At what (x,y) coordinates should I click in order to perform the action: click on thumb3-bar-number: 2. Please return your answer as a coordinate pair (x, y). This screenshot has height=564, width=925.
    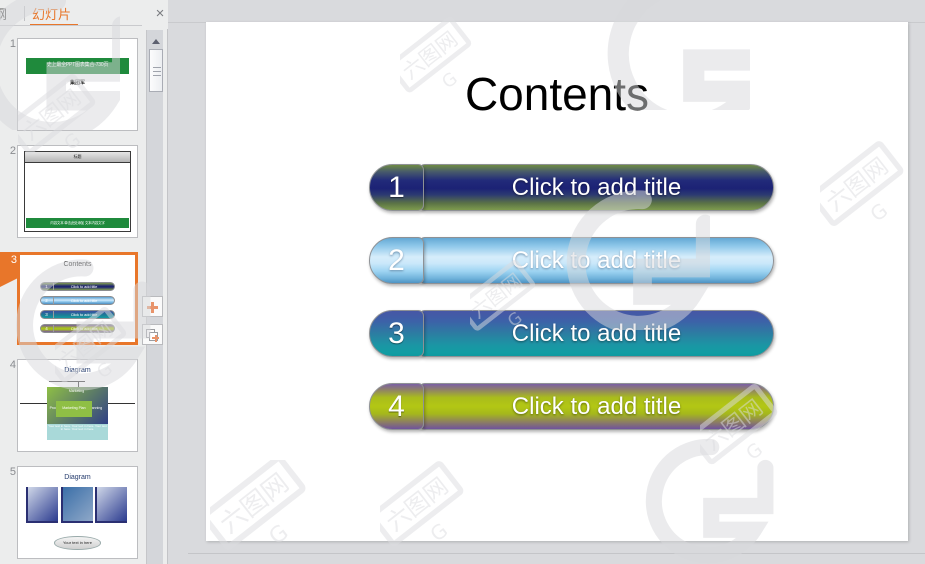
    Looking at the image, I should click on (47, 300).